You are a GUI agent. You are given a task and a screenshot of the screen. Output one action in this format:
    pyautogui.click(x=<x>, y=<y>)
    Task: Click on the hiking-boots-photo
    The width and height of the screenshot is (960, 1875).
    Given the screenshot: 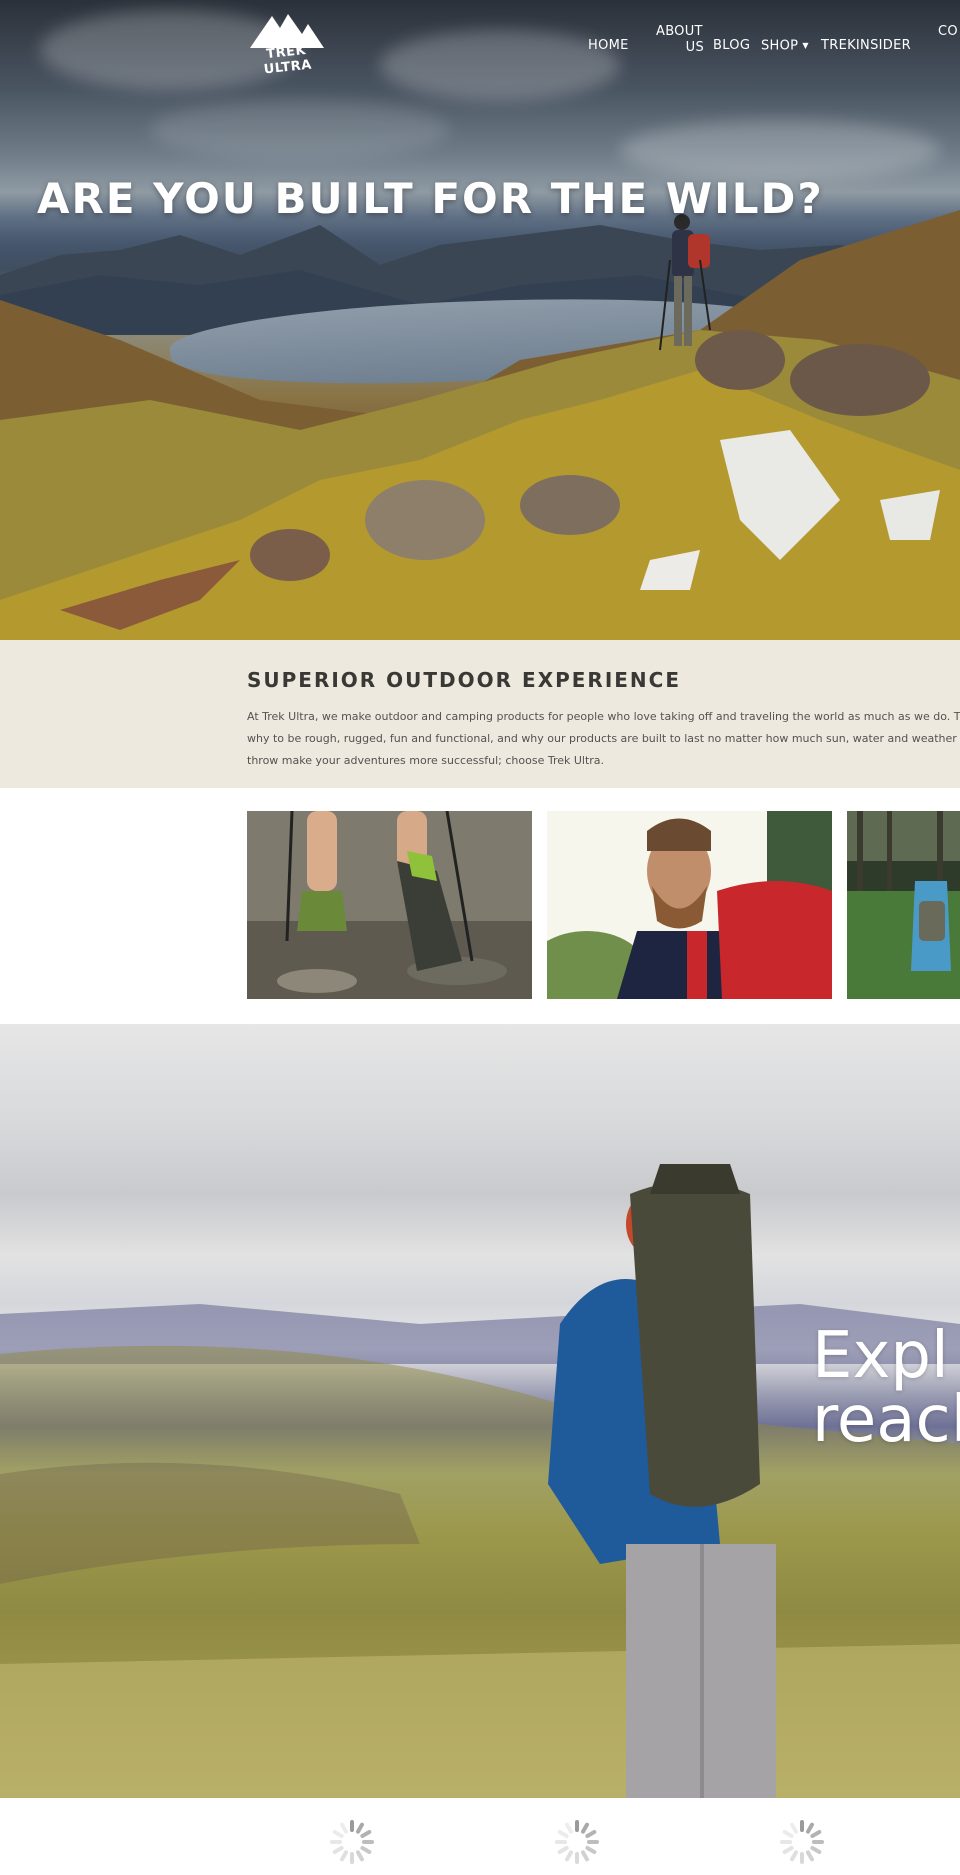 What is the action you would take?
    pyautogui.click(x=389, y=905)
    